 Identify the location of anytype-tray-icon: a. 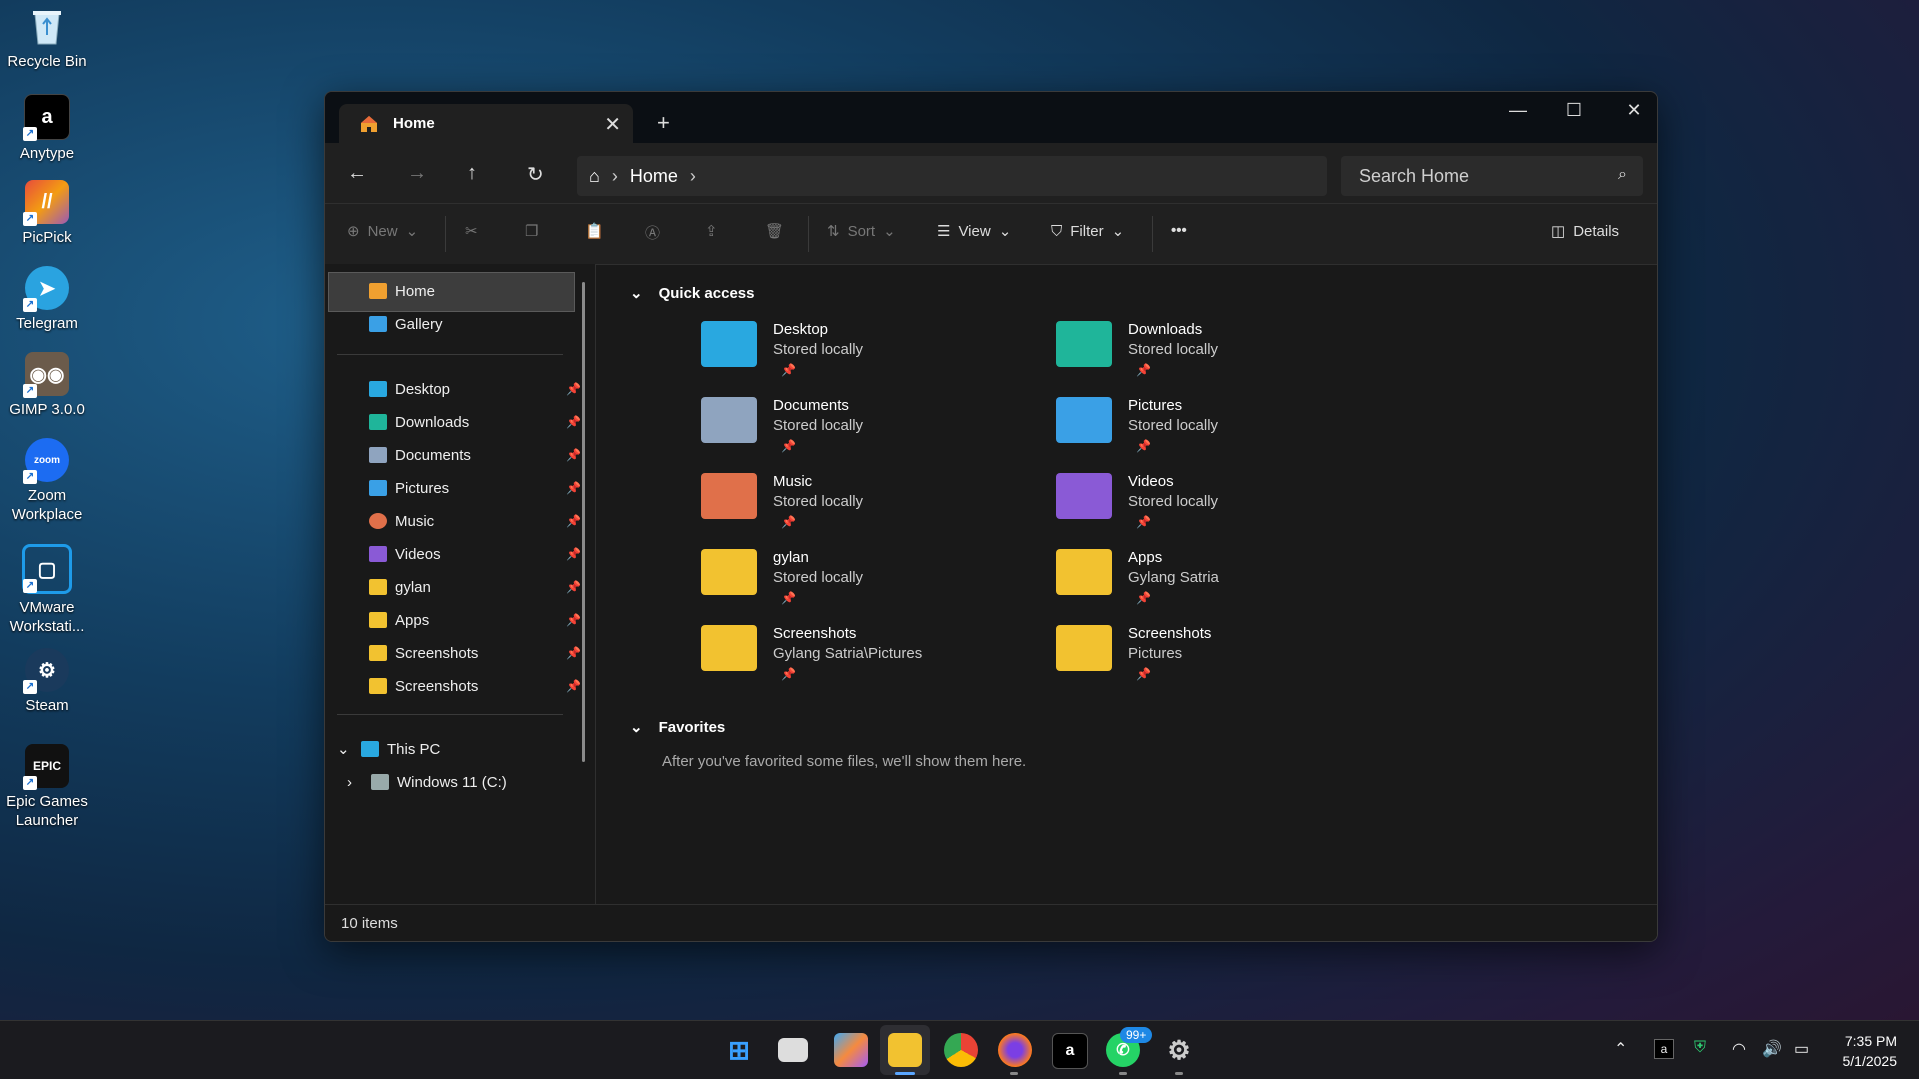
(1664, 1049).